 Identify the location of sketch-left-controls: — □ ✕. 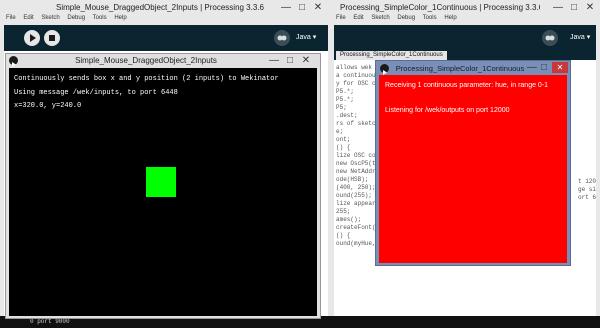
(293, 61).